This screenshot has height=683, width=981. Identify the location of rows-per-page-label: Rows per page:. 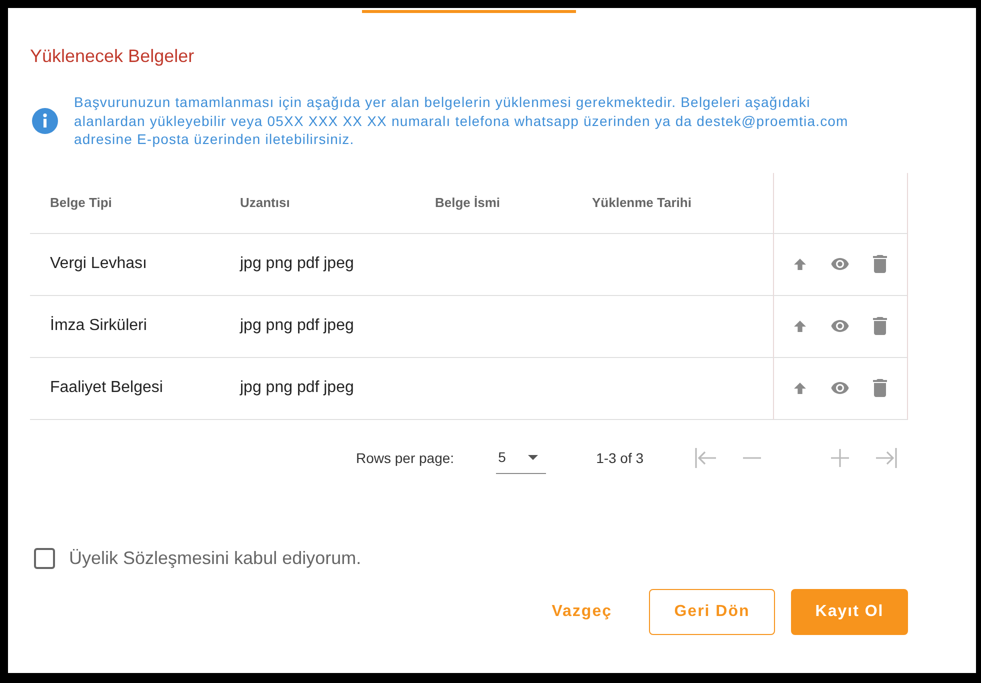
(405, 458).